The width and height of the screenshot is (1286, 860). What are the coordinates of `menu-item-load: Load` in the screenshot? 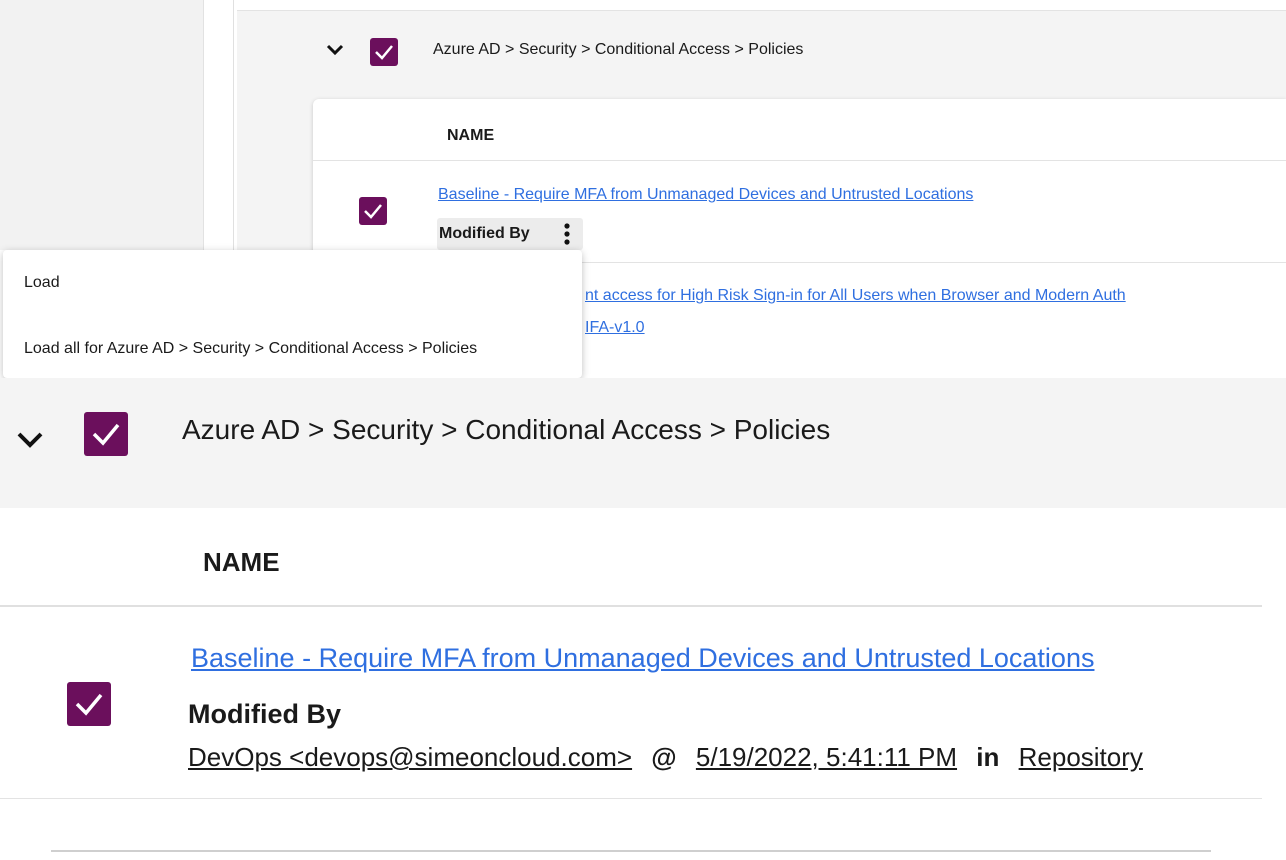 It's located at (42, 283).